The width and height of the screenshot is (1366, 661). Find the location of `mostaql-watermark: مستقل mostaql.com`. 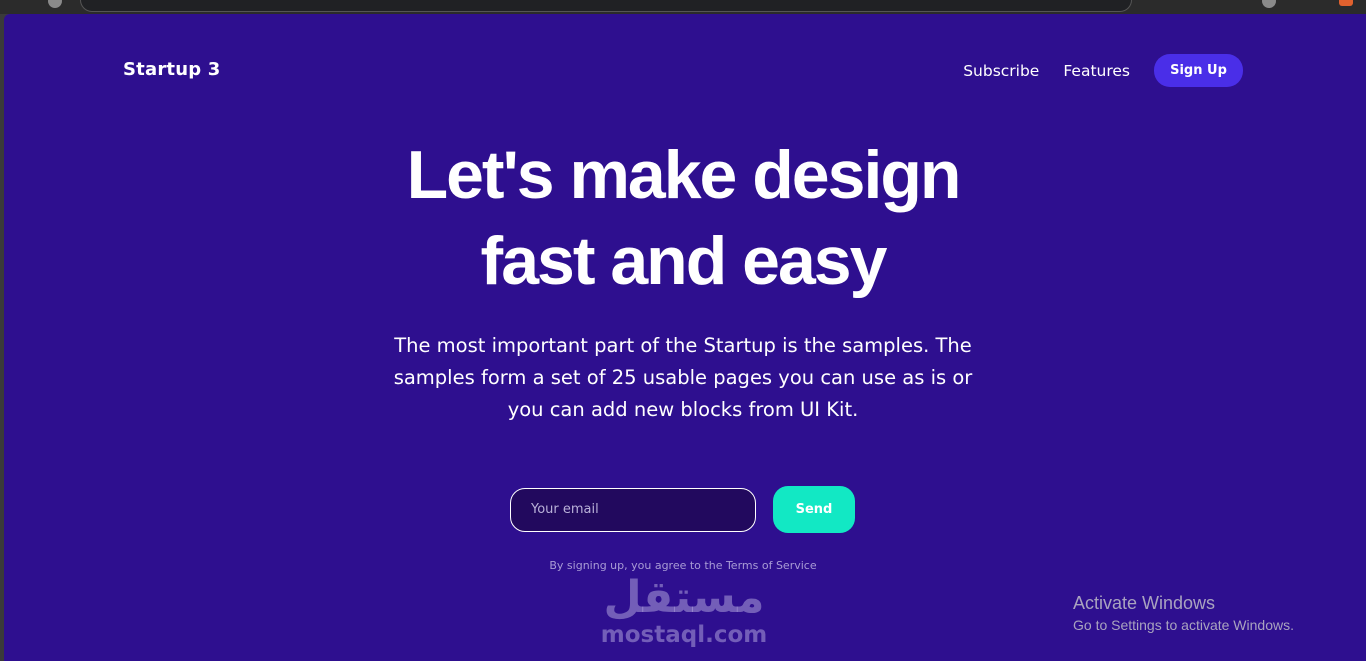

mostaql-watermark: مستقل mostaql.com is located at coordinates (684, 610).